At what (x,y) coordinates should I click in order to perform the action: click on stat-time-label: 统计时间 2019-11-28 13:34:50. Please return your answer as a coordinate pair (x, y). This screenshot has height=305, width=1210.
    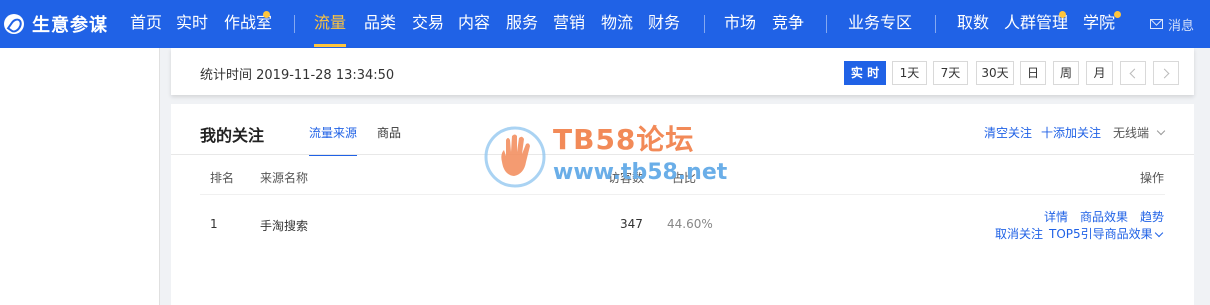
    Looking at the image, I should click on (297, 75).